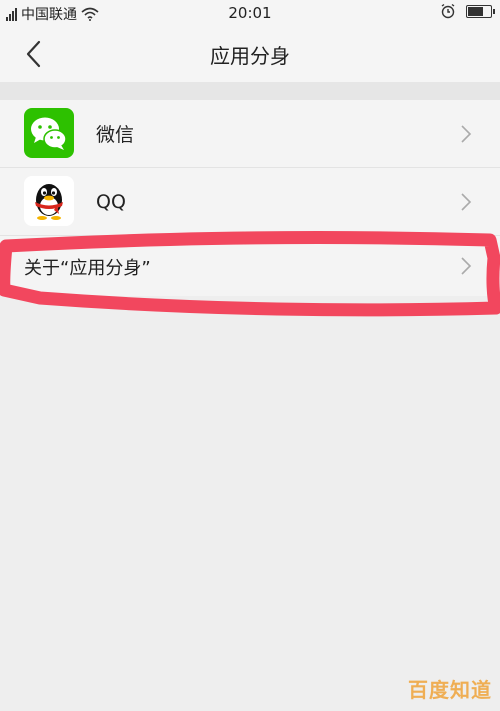 This screenshot has height=711, width=500. What do you see at coordinates (475, 11) in the screenshot?
I see `battery-fill` at bounding box center [475, 11].